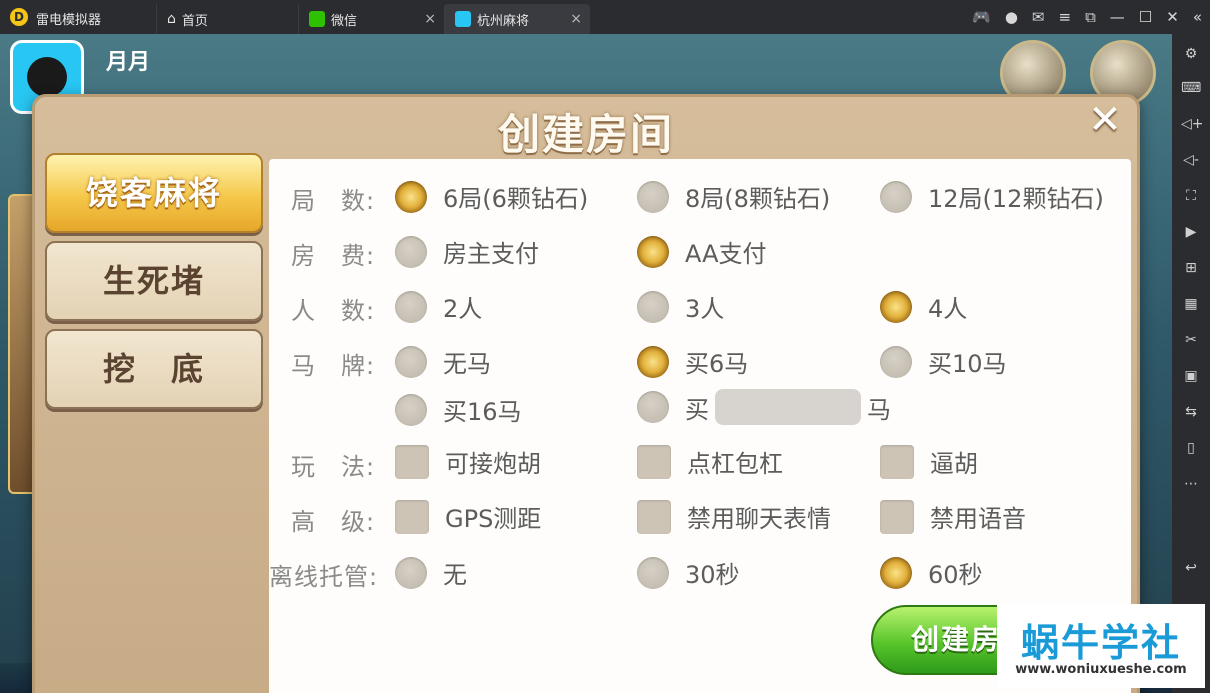 The image size is (1210, 693). What do you see at coordinates (463, 19) in the screenshot?
I see `game-app-icon` at bounding box center [463, 19].